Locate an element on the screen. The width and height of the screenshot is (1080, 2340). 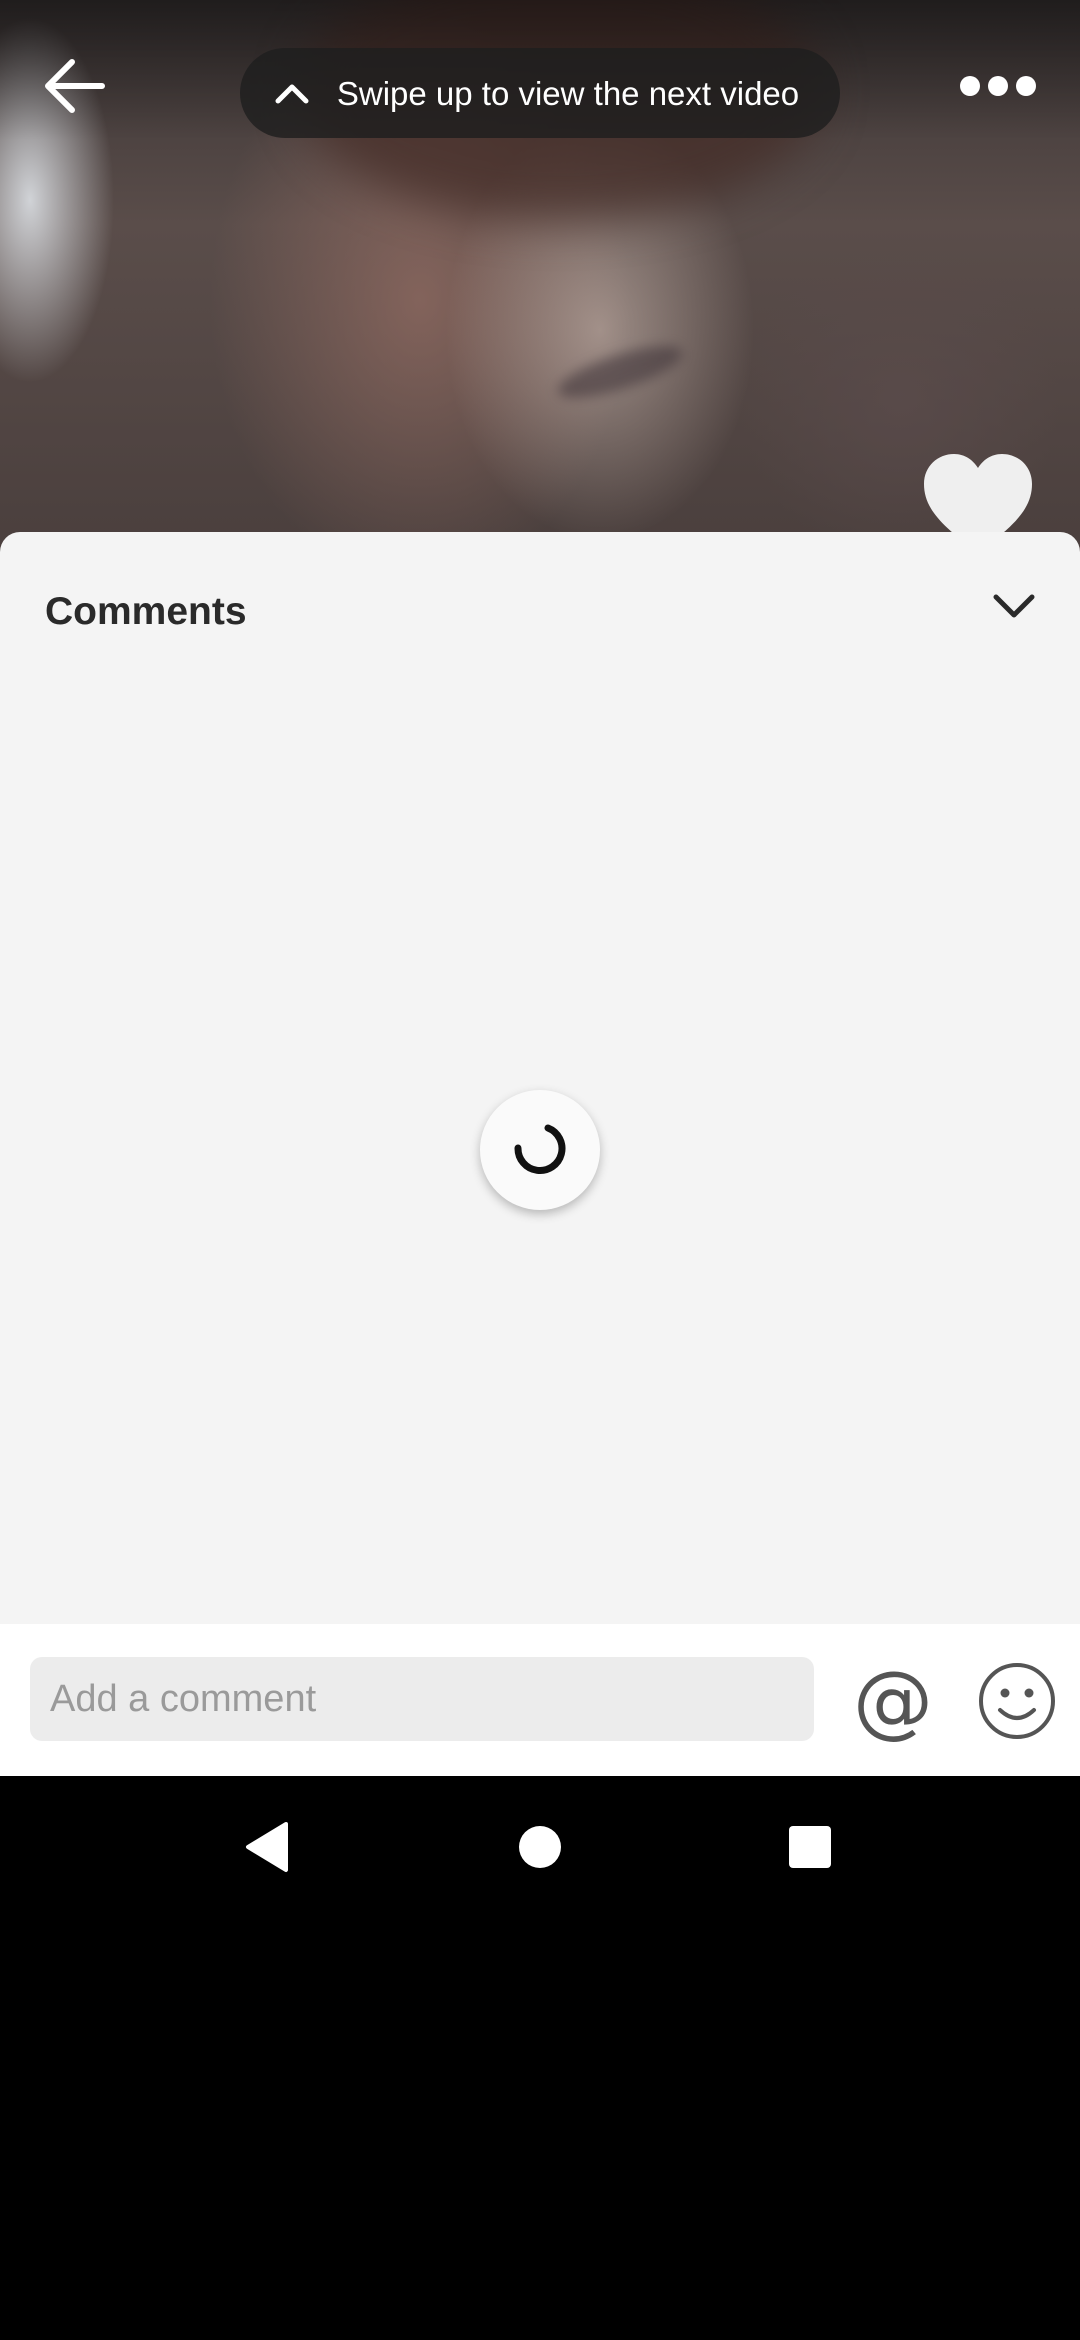
triangle-back-icon is located at coordinates (267, 1847).